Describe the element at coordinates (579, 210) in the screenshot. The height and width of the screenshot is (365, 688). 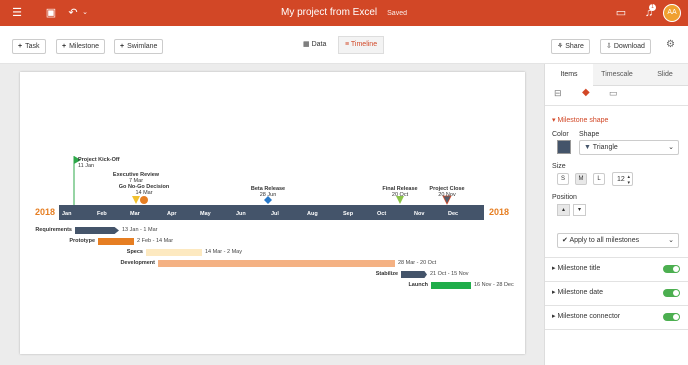
I see `position-below-button: ▾` at that location.